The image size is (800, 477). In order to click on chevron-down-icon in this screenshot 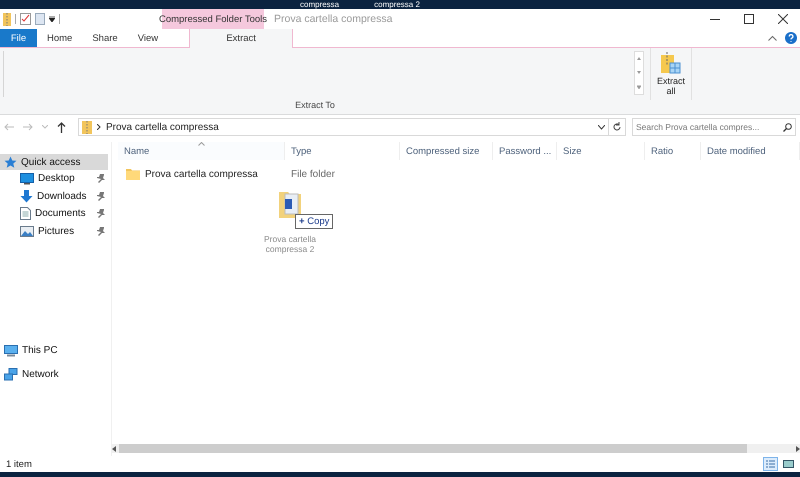, I will do `click(601, 127)`.